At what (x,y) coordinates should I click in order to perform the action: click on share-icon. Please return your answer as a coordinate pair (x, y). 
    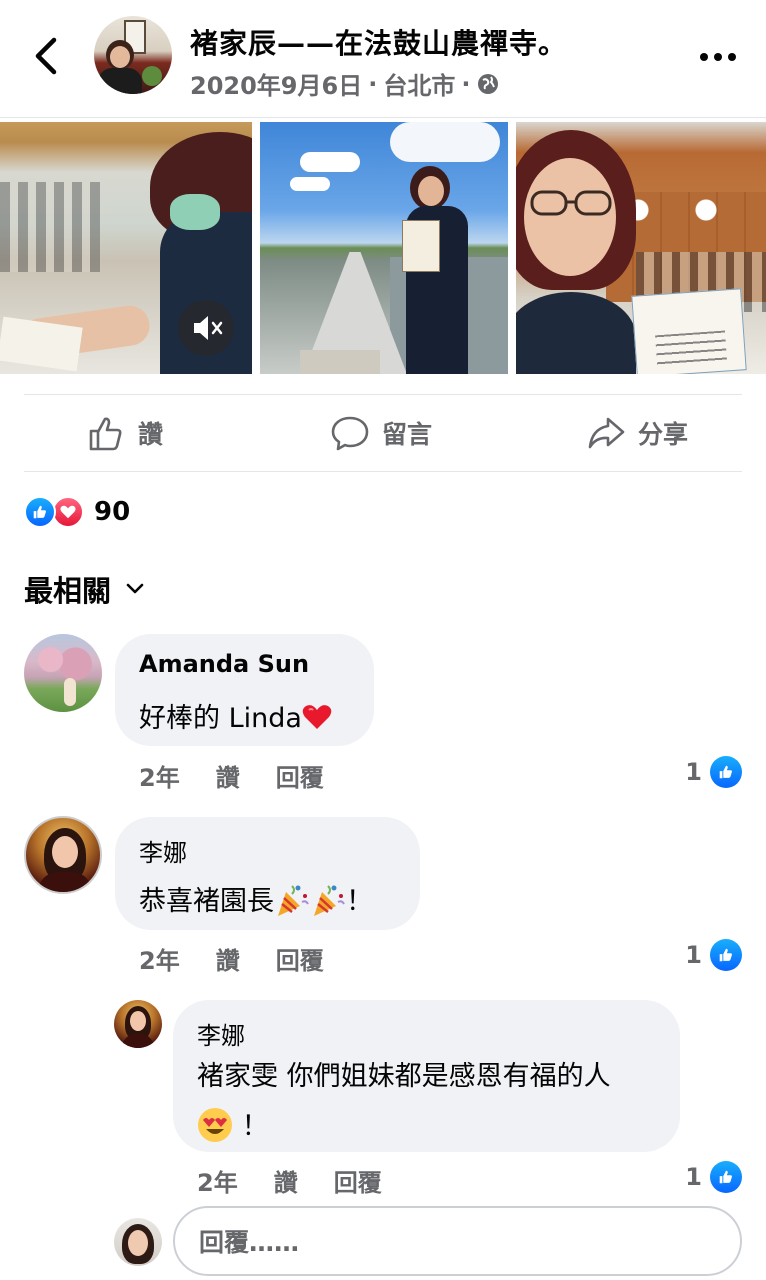
    Looking at the image, I should click on (606, 433).